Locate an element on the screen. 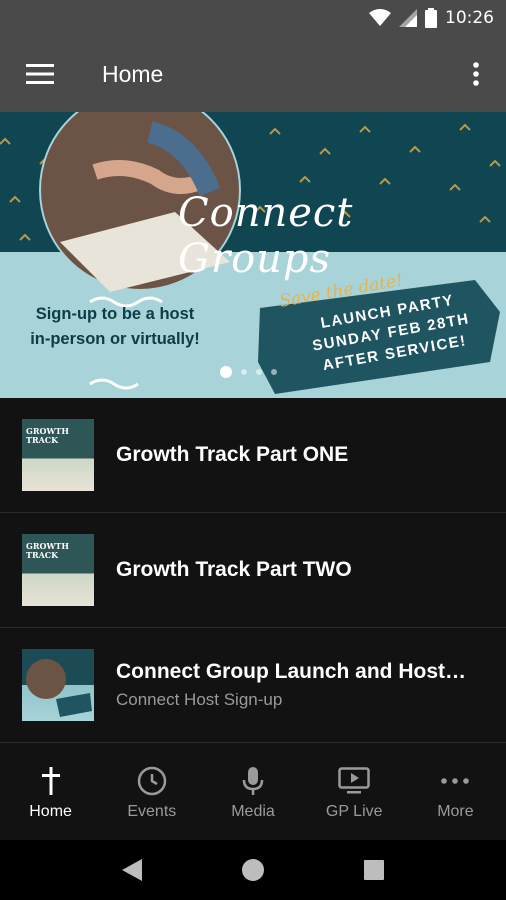  more-vertical-icon is located at coordinates (476, 74).